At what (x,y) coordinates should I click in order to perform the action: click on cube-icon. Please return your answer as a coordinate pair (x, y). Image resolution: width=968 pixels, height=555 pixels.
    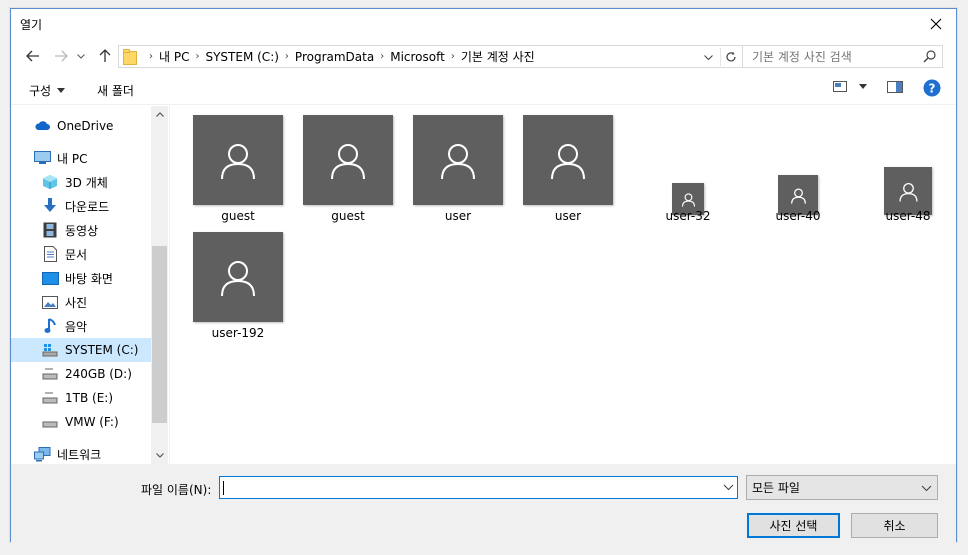
    Looking at the image, I should click on (50, 182).